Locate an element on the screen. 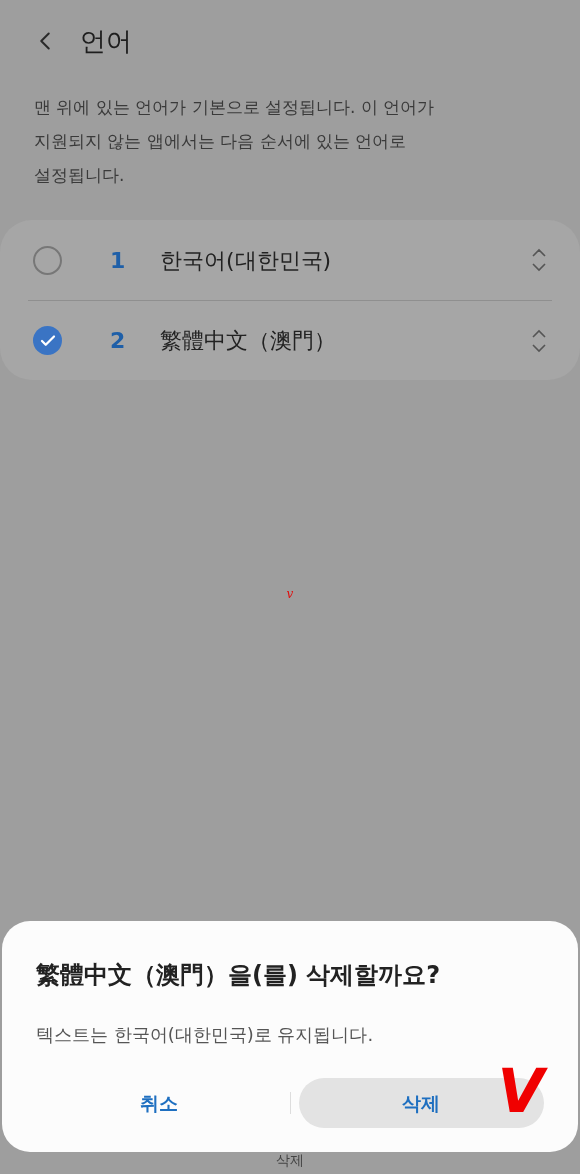  order-number: 1 is located at coordinates (118, 260).